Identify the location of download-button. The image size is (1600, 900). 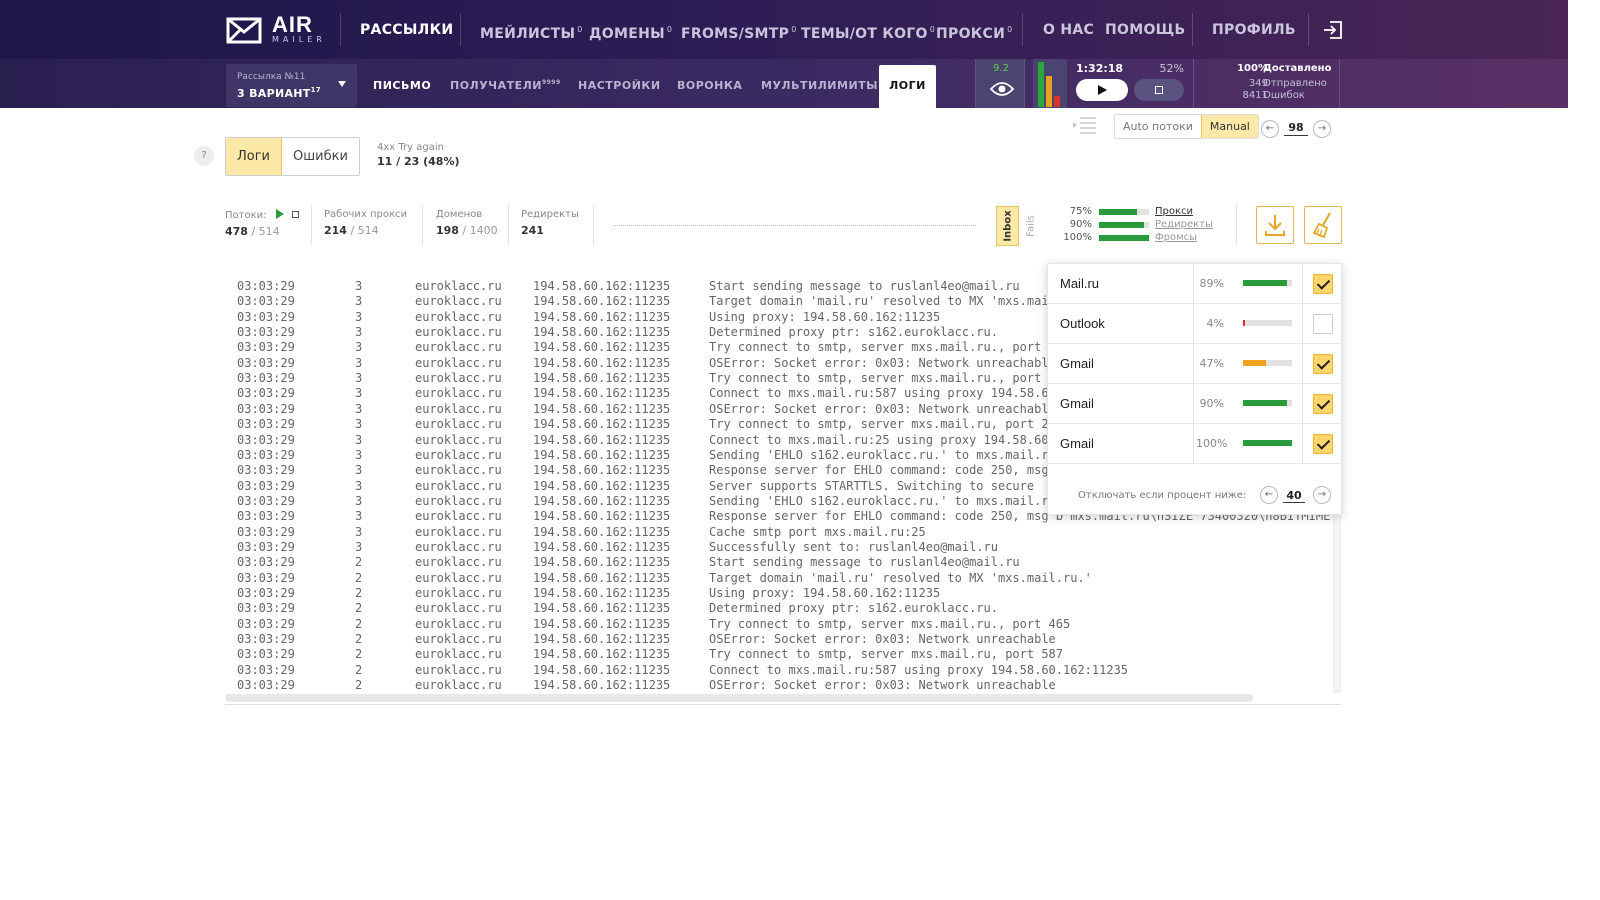
(1275, 225).